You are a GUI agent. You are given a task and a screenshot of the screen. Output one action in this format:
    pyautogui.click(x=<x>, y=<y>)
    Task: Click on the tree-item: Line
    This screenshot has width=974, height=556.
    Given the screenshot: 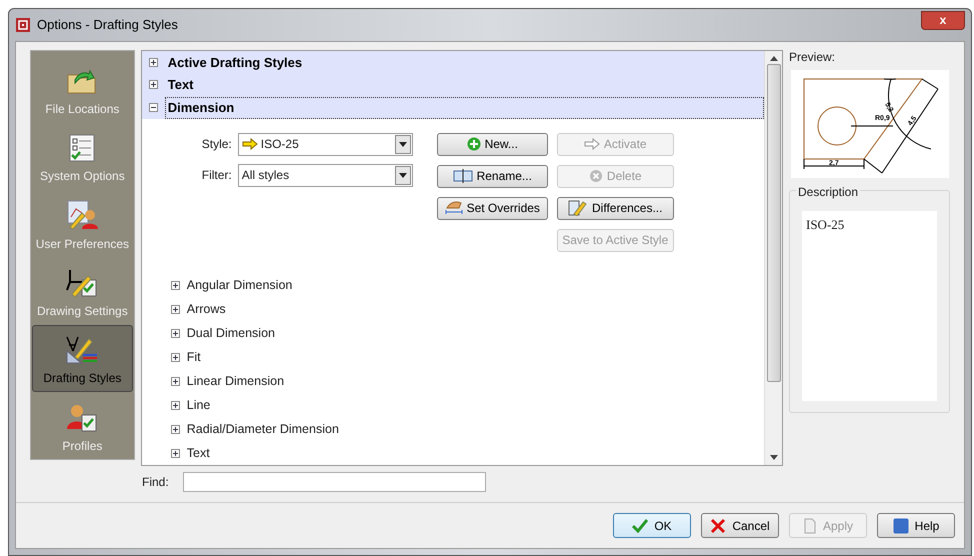 What is the action you would take?
    pyautogui.click(x=198, y=405)
    